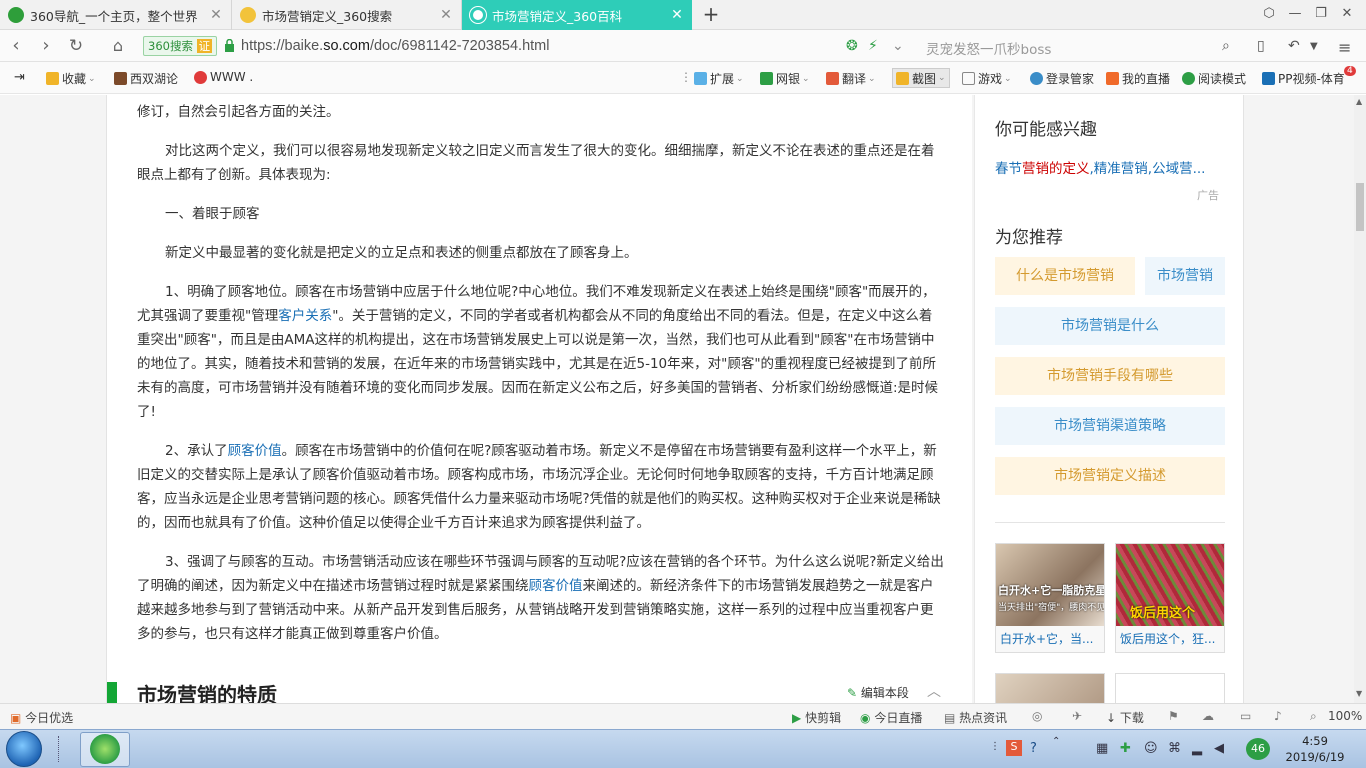 The height and width of the screenshot is (768, 1366). What do you see at coordinates (719, 78) in the screenshot?
I see `toolbar-extensions: 扩展 ⌄` at bounding box center [719, 78].